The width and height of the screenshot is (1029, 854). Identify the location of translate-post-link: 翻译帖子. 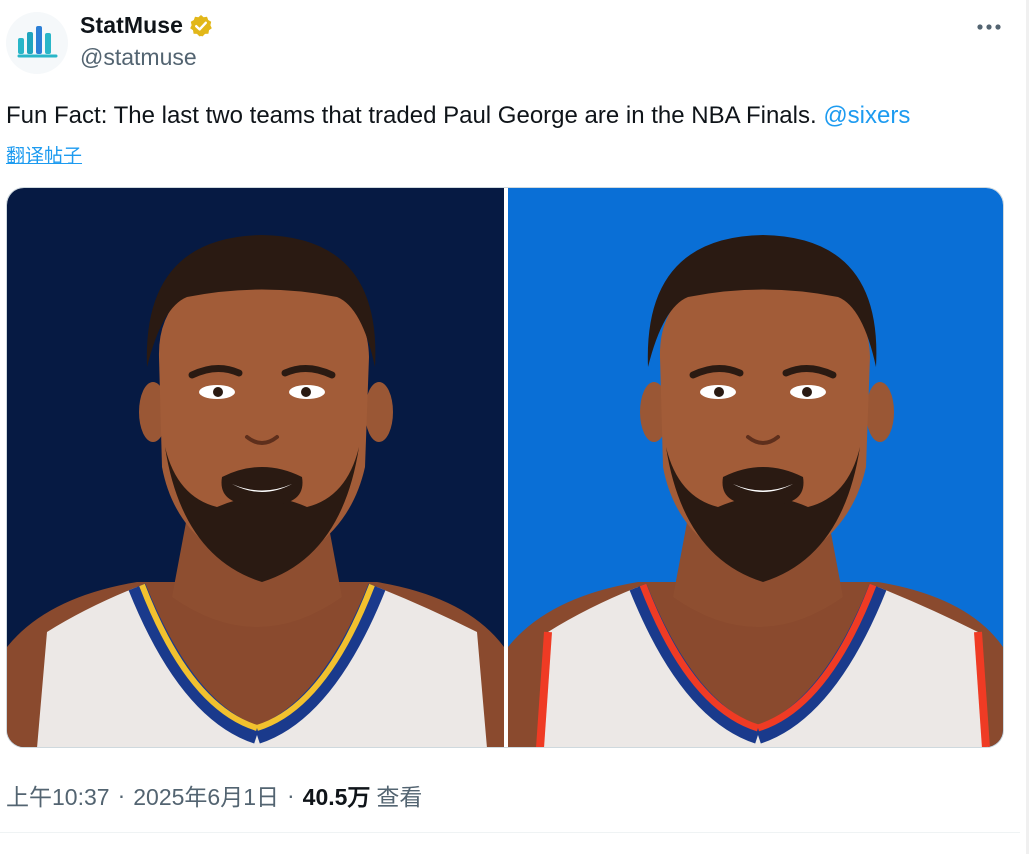
(44, 154).